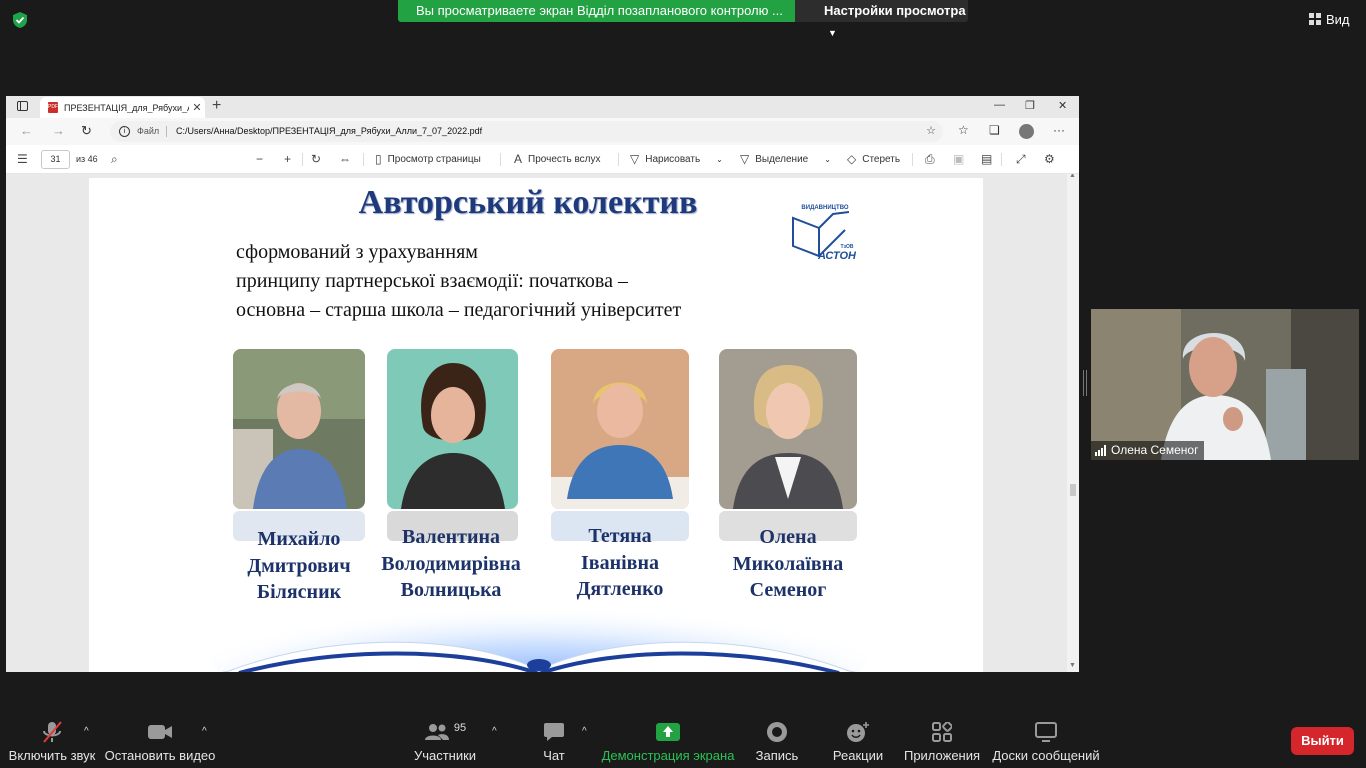 The image size is (1366, 768). What do you see at coordinates (1073, 423) in the screenshot?
I see `pdf-scrollbar: ▲ ▼` at bounding box center [1073, 423].